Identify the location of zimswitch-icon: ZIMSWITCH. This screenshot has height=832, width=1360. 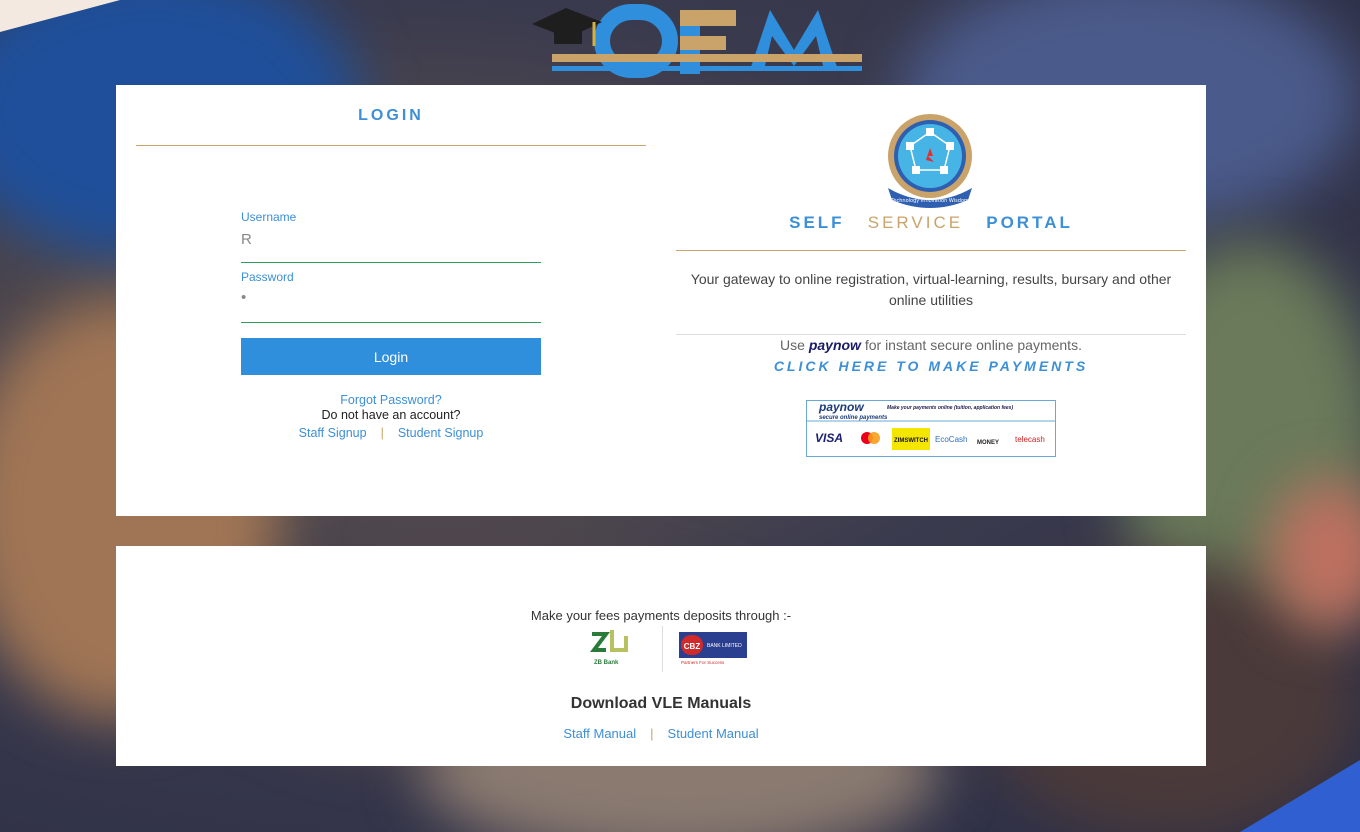
(911, 441).